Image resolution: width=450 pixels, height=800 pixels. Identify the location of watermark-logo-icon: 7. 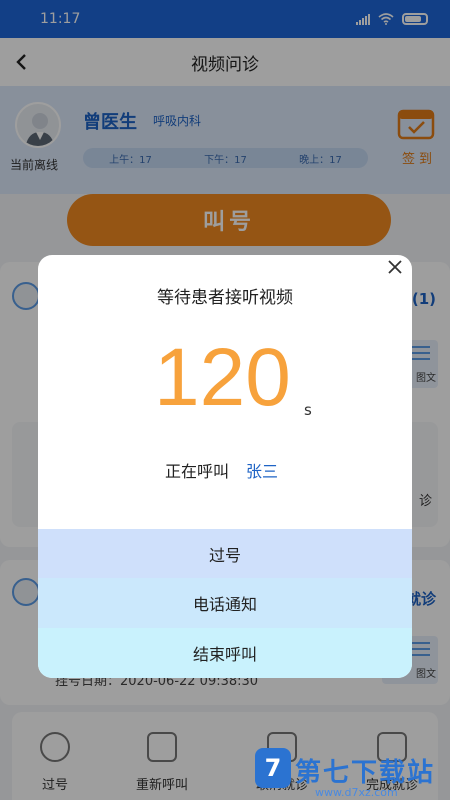
(273, 768).